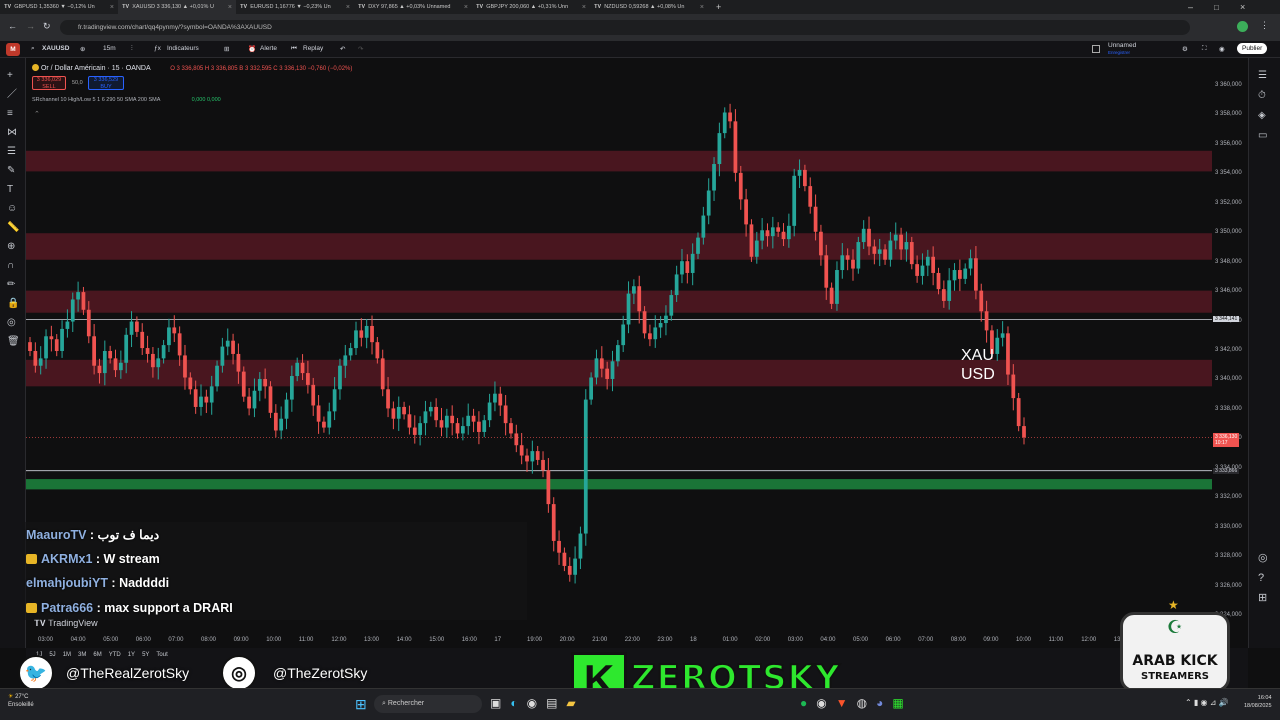 Image resolution: width=1280 pixels, height=720 pixels. Describe the element at coordinates (13, 75) in the screenshot. I see `crosshair-icon: +` at that location.